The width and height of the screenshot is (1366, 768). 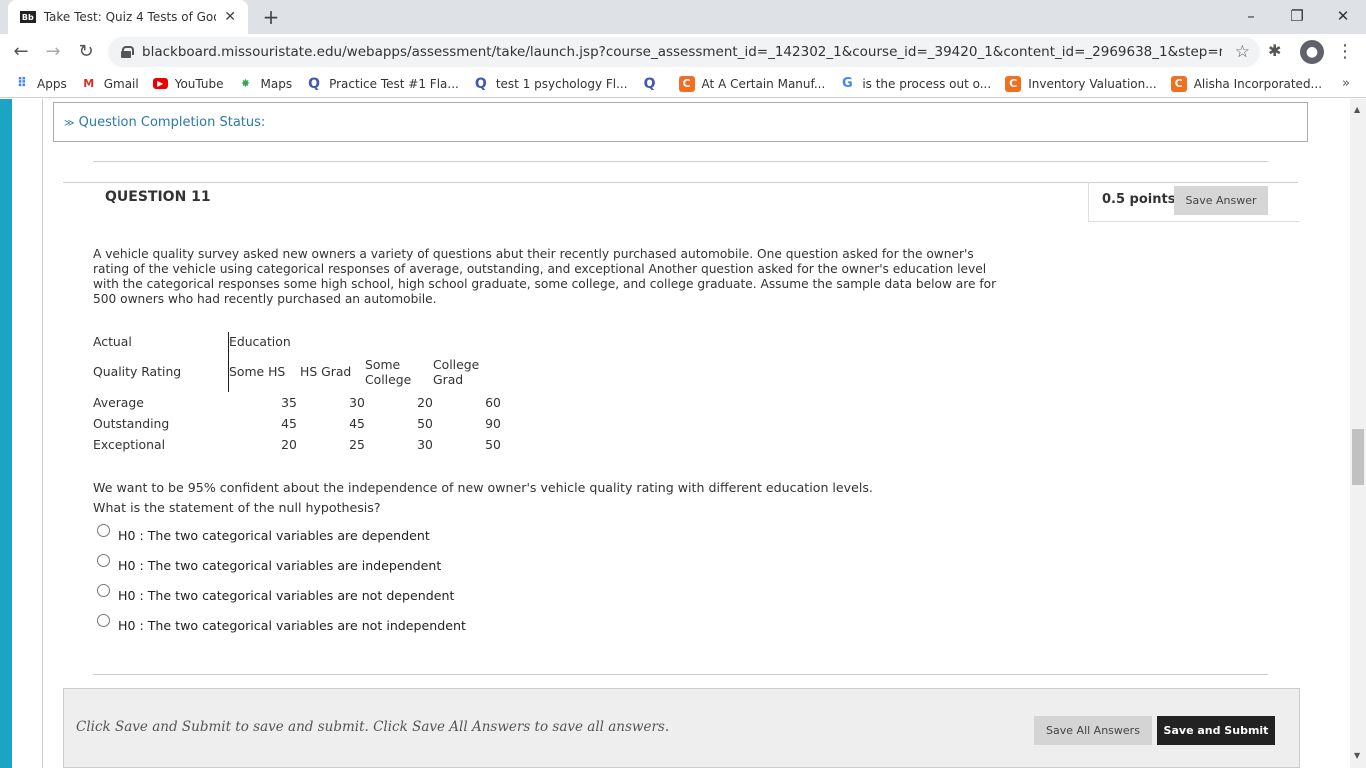 I want to click on browser-menu-icon: ⋮, so click(x=1345, y=52).